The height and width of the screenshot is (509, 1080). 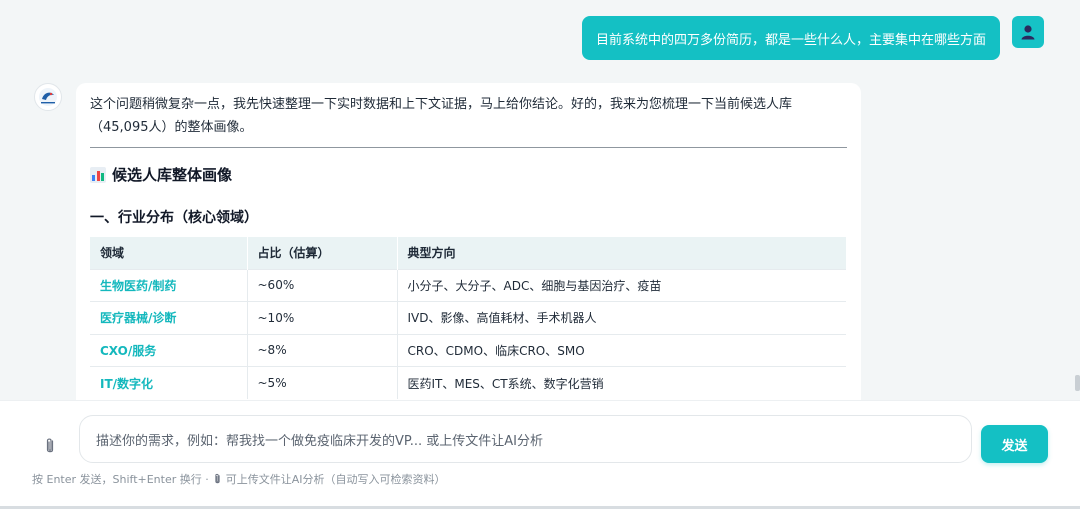 I want to click on table-row: IT/数字化 ~5% 医药IT、MES、CT系统、数字化营销, so click(x=468, y=382).